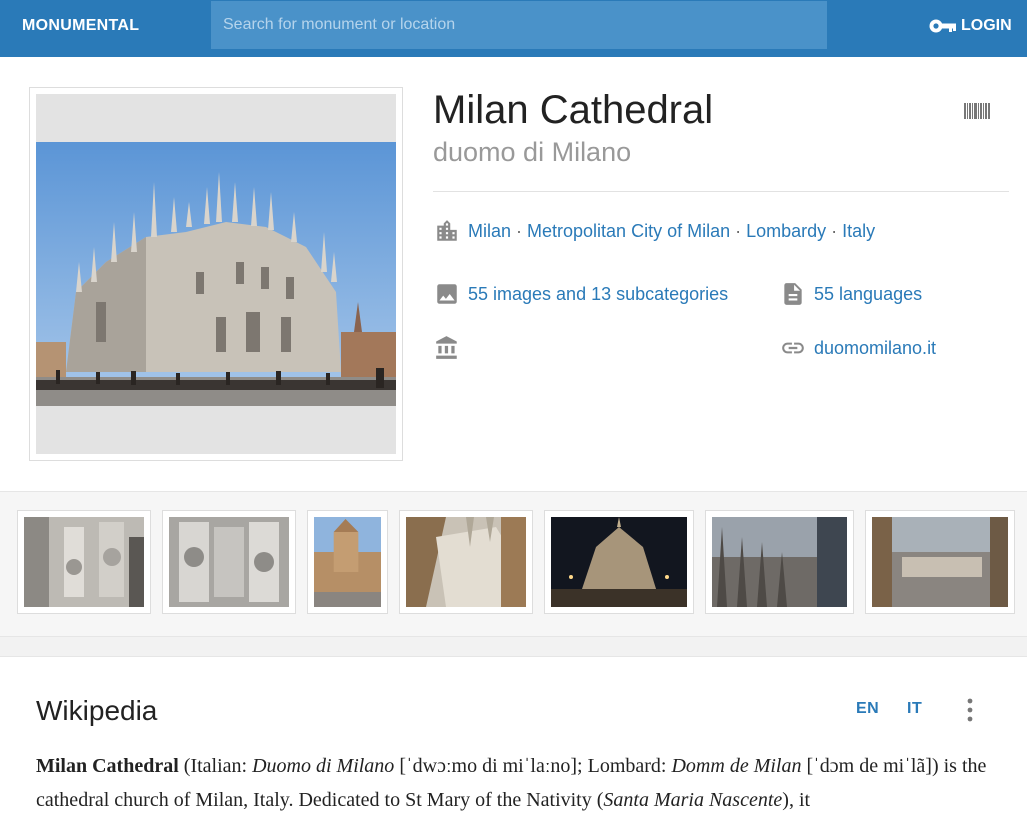 Image resolution: width=1027 pixels, height=817 pixels. Describe the element at coordinates (598, 294) in the screenshot. I see `commons-link: 55 images and 13 subcategories` at that location.